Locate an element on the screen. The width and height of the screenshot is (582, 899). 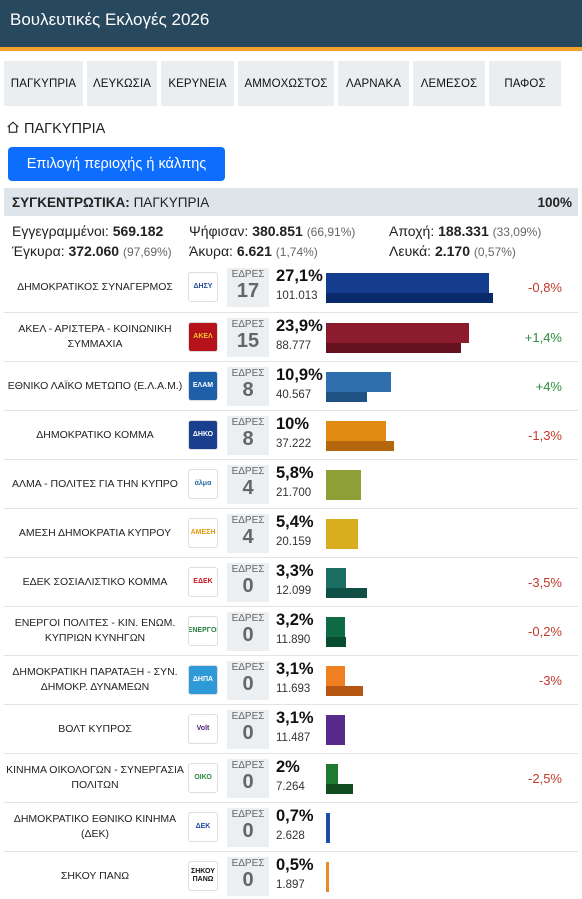
stat-label: Ψήφισαν: is located at coordinates (219, 231).